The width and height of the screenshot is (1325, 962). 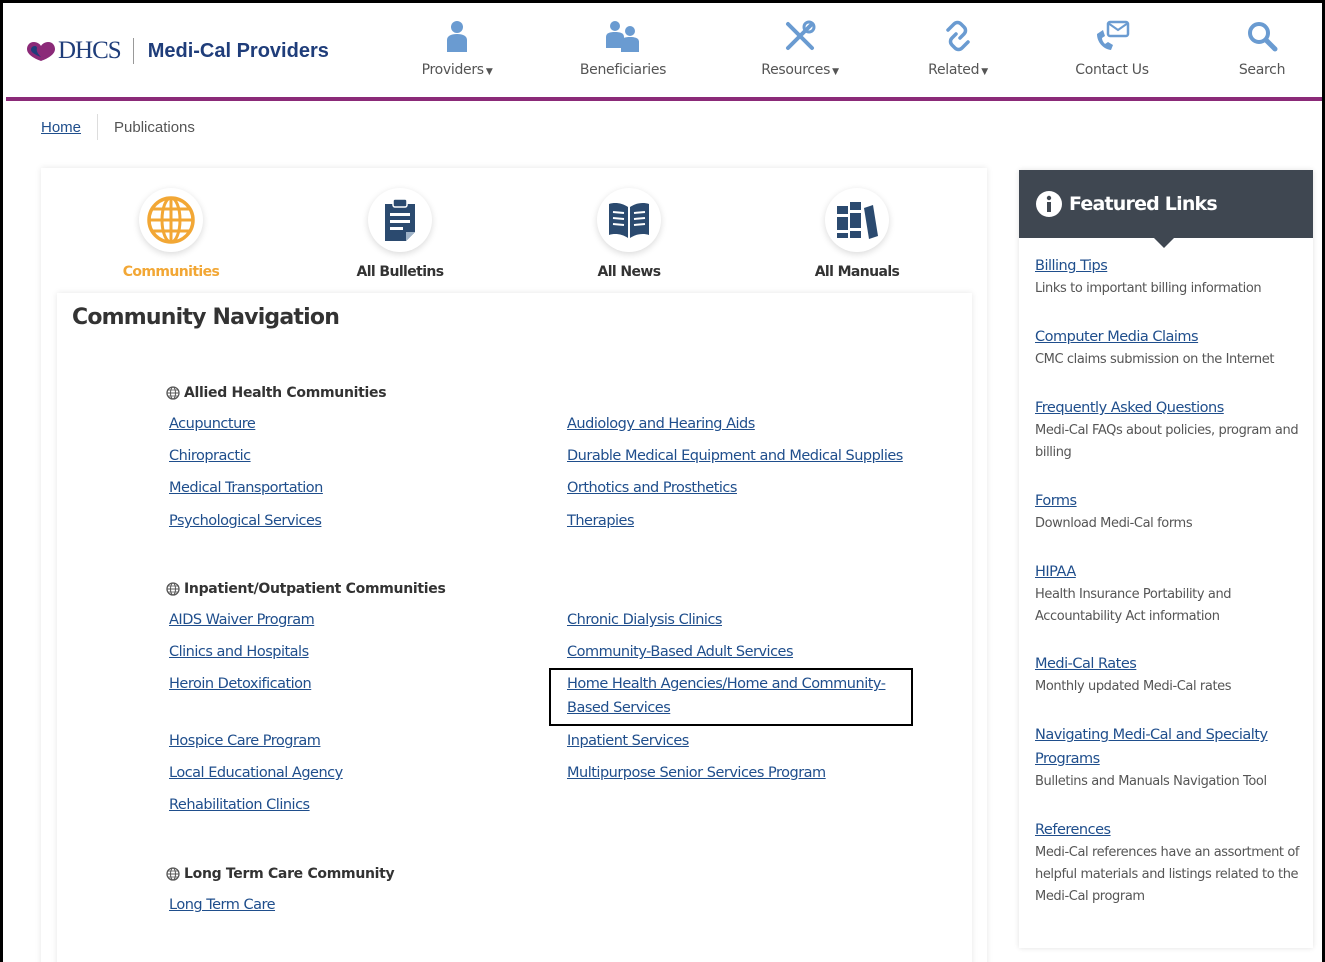 What do you see at coordinates (629, 272) in the screenshot?
I see `tile-all-news-label: All News` at bounding box center [629, 272].